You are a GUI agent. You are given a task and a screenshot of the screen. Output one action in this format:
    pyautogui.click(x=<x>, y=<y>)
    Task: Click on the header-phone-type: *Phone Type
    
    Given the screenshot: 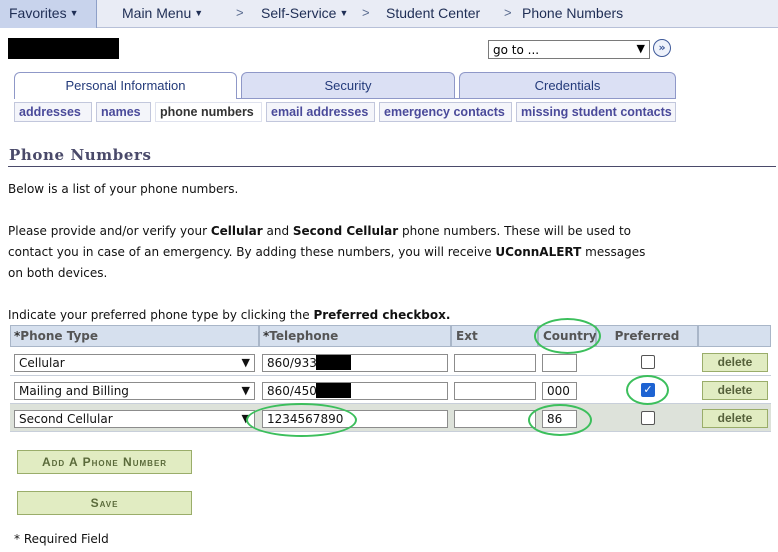 What is the action you would take?
    pyautogui.click(x=134, y=336)
    